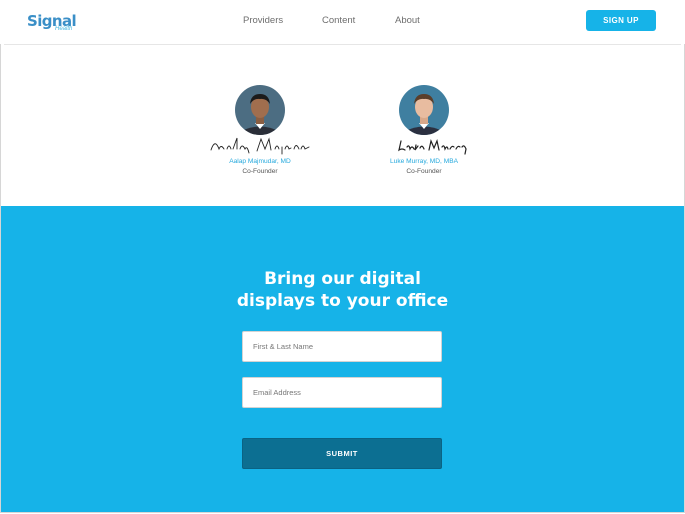  Describe the element at coordinates (263, 20) in the screenshot. I see `nav-providers: Providers` at that location.